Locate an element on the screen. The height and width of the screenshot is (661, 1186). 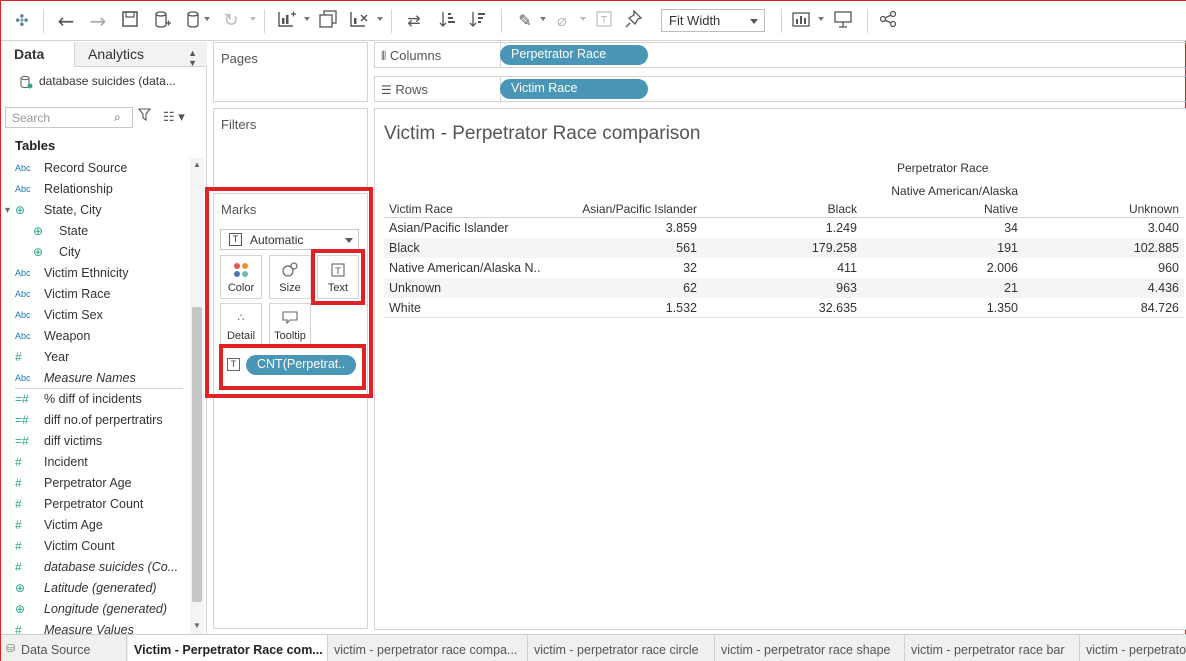
size-button: Size is located at coordinates (290, 277).